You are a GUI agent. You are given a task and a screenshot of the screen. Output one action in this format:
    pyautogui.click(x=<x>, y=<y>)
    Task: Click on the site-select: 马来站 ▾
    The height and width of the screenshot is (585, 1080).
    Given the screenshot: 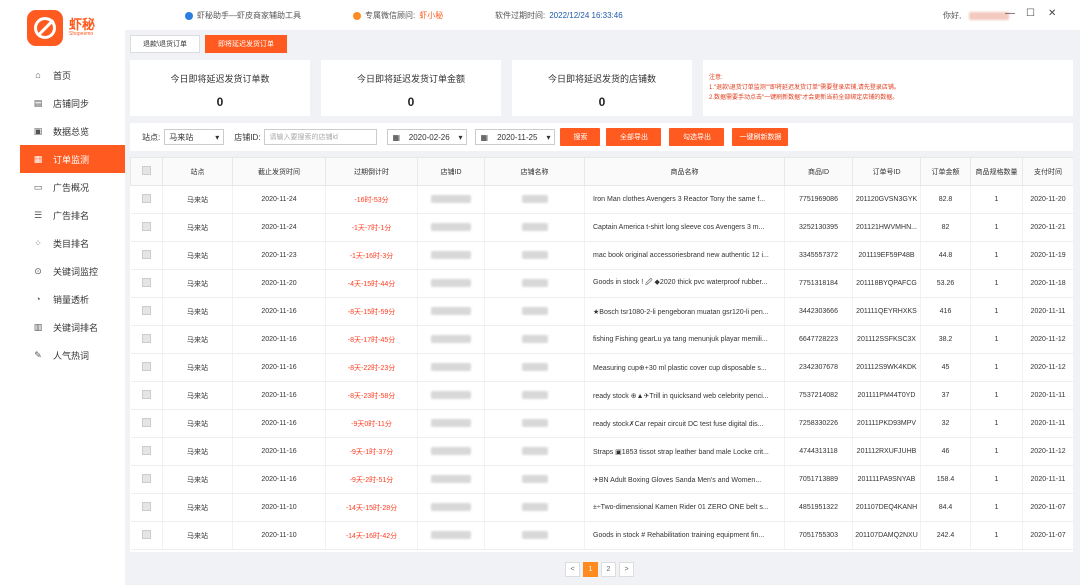 What is the action you would take?
    pyautogui.click(x=194, y=137)
    